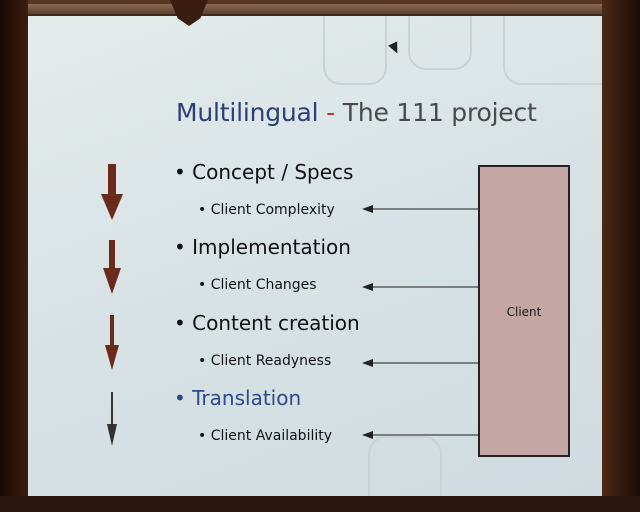  What do you see at coordinates (320, 9) in the screenshot?
I see `projector-screen-rail` at bounding box center [320, 9].